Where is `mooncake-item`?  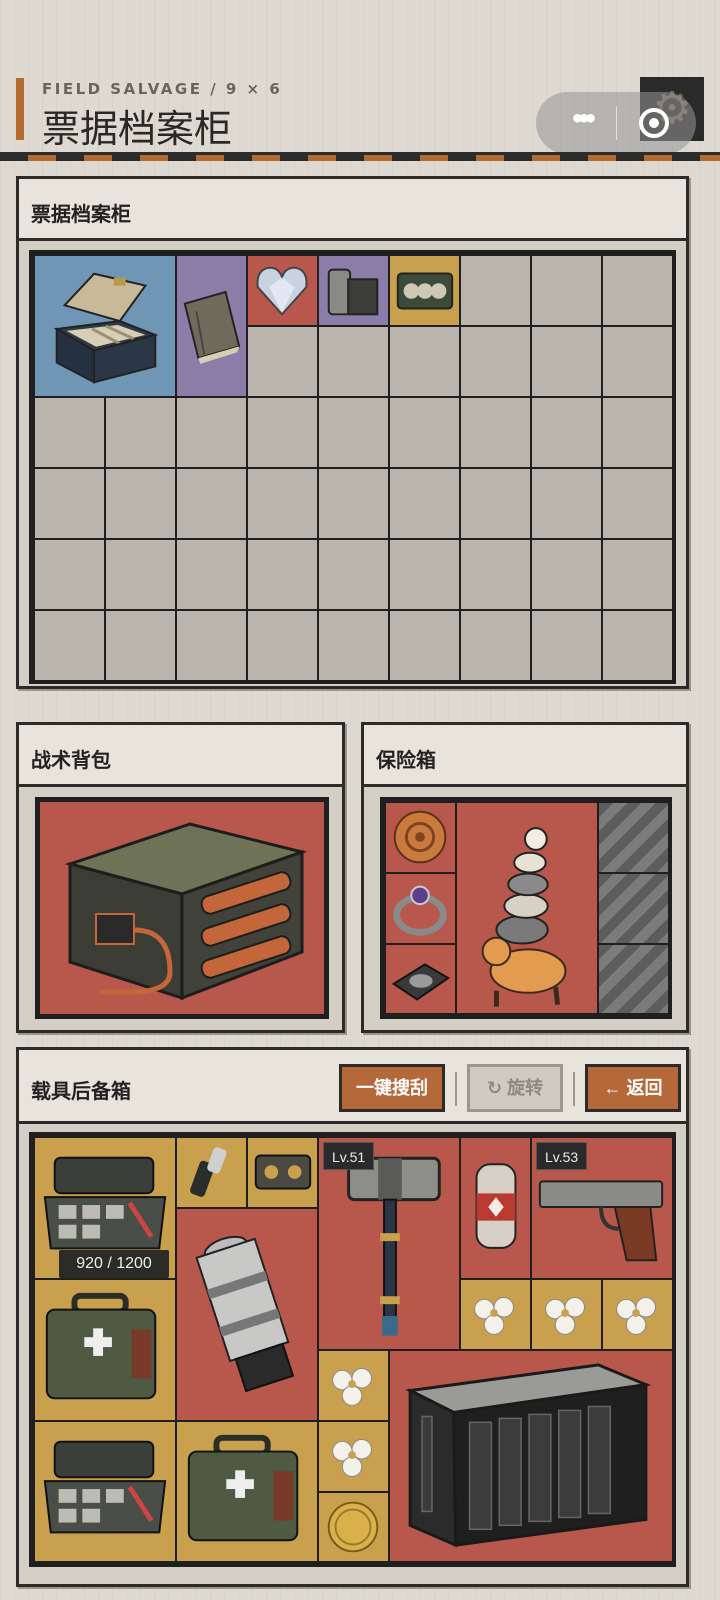
mooncake-item is located at coordinates (420, 837).